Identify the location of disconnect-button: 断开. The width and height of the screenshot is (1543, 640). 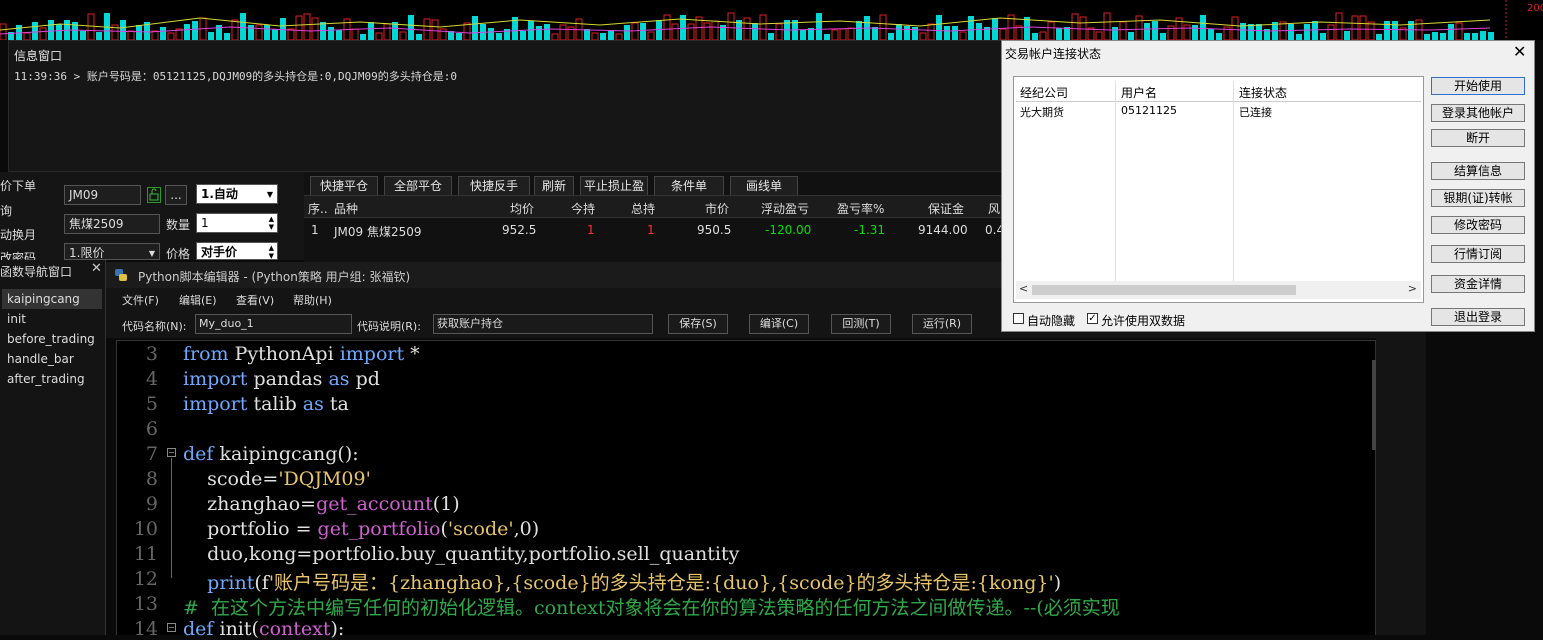
(1478, 138).